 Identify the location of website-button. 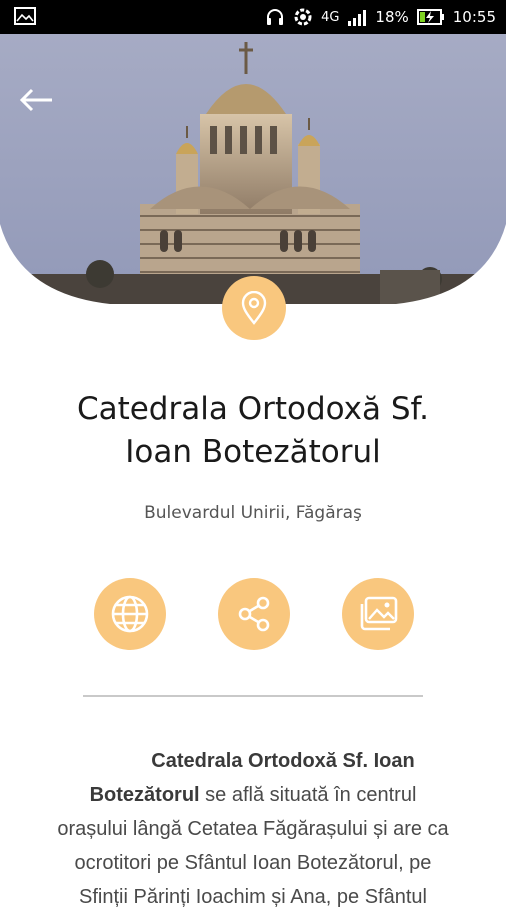
(130, 614).